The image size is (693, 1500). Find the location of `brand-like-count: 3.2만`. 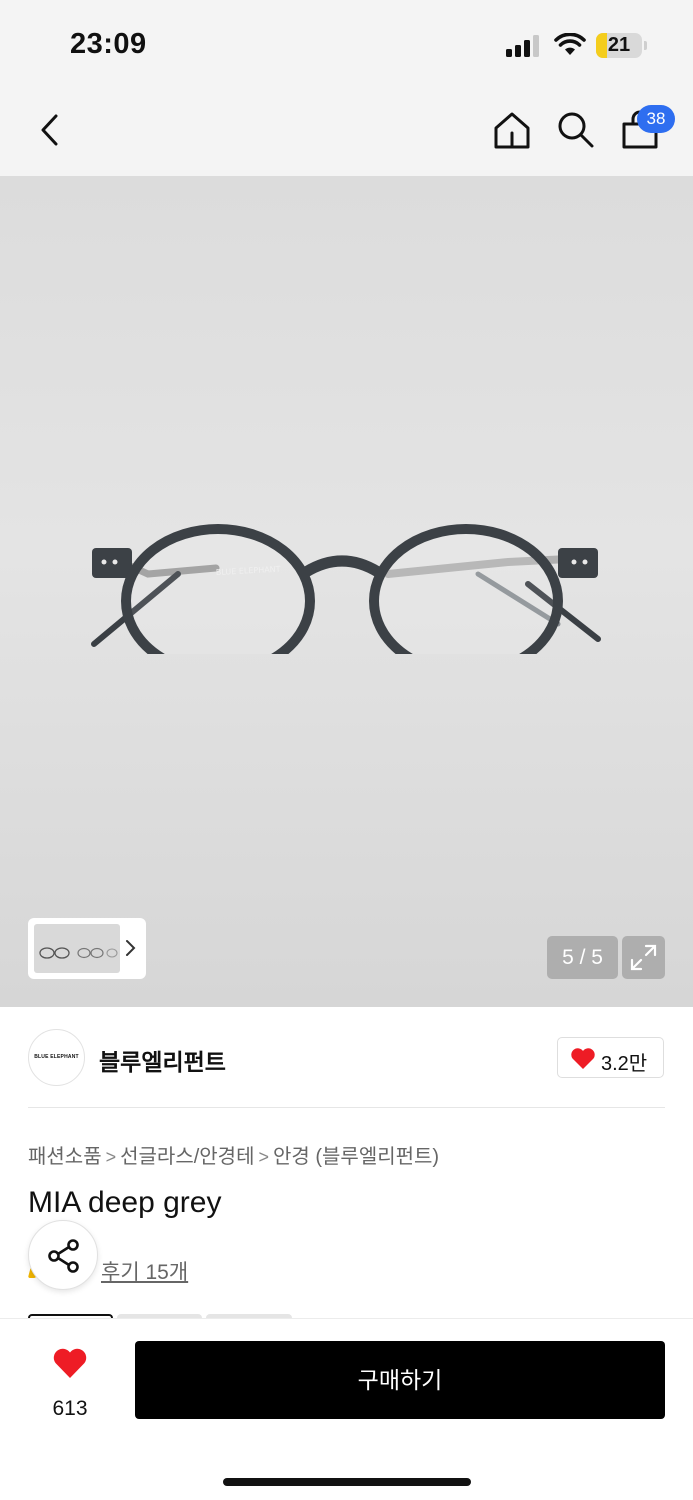

brand-like-count: 3.2만 is located at coordinates (624, 1064).